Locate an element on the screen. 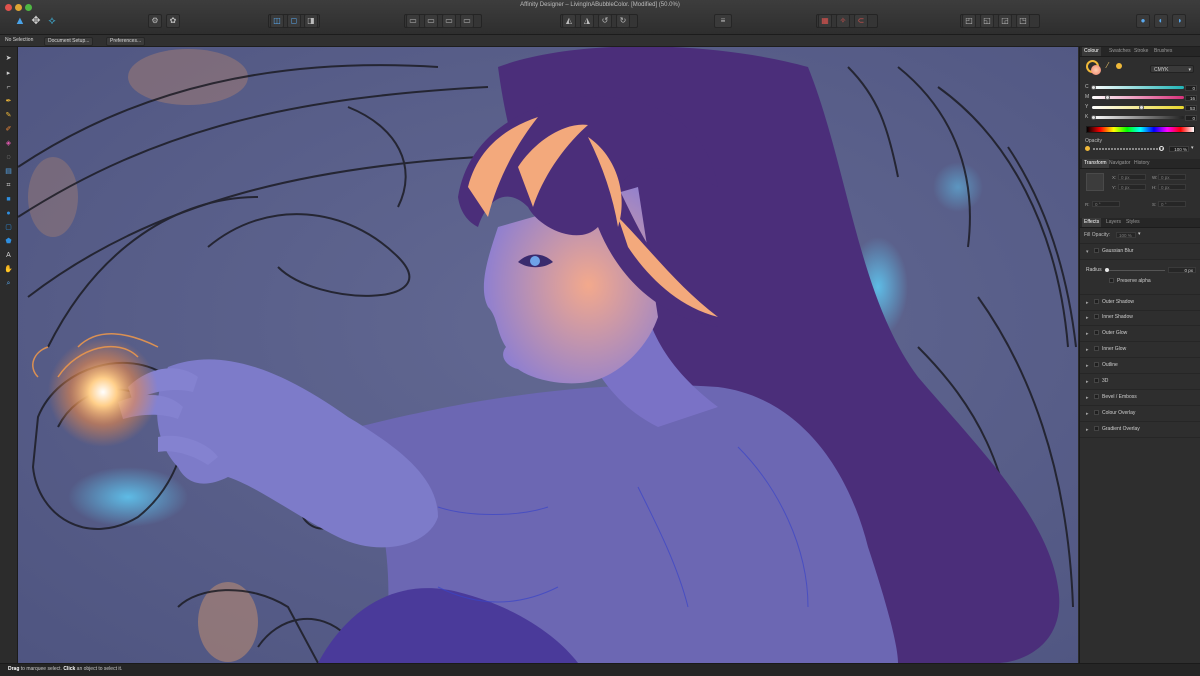 The width and height of the screenshot is (1200, 676). tab-styles: Styles is located at coordinates (1133, 222).